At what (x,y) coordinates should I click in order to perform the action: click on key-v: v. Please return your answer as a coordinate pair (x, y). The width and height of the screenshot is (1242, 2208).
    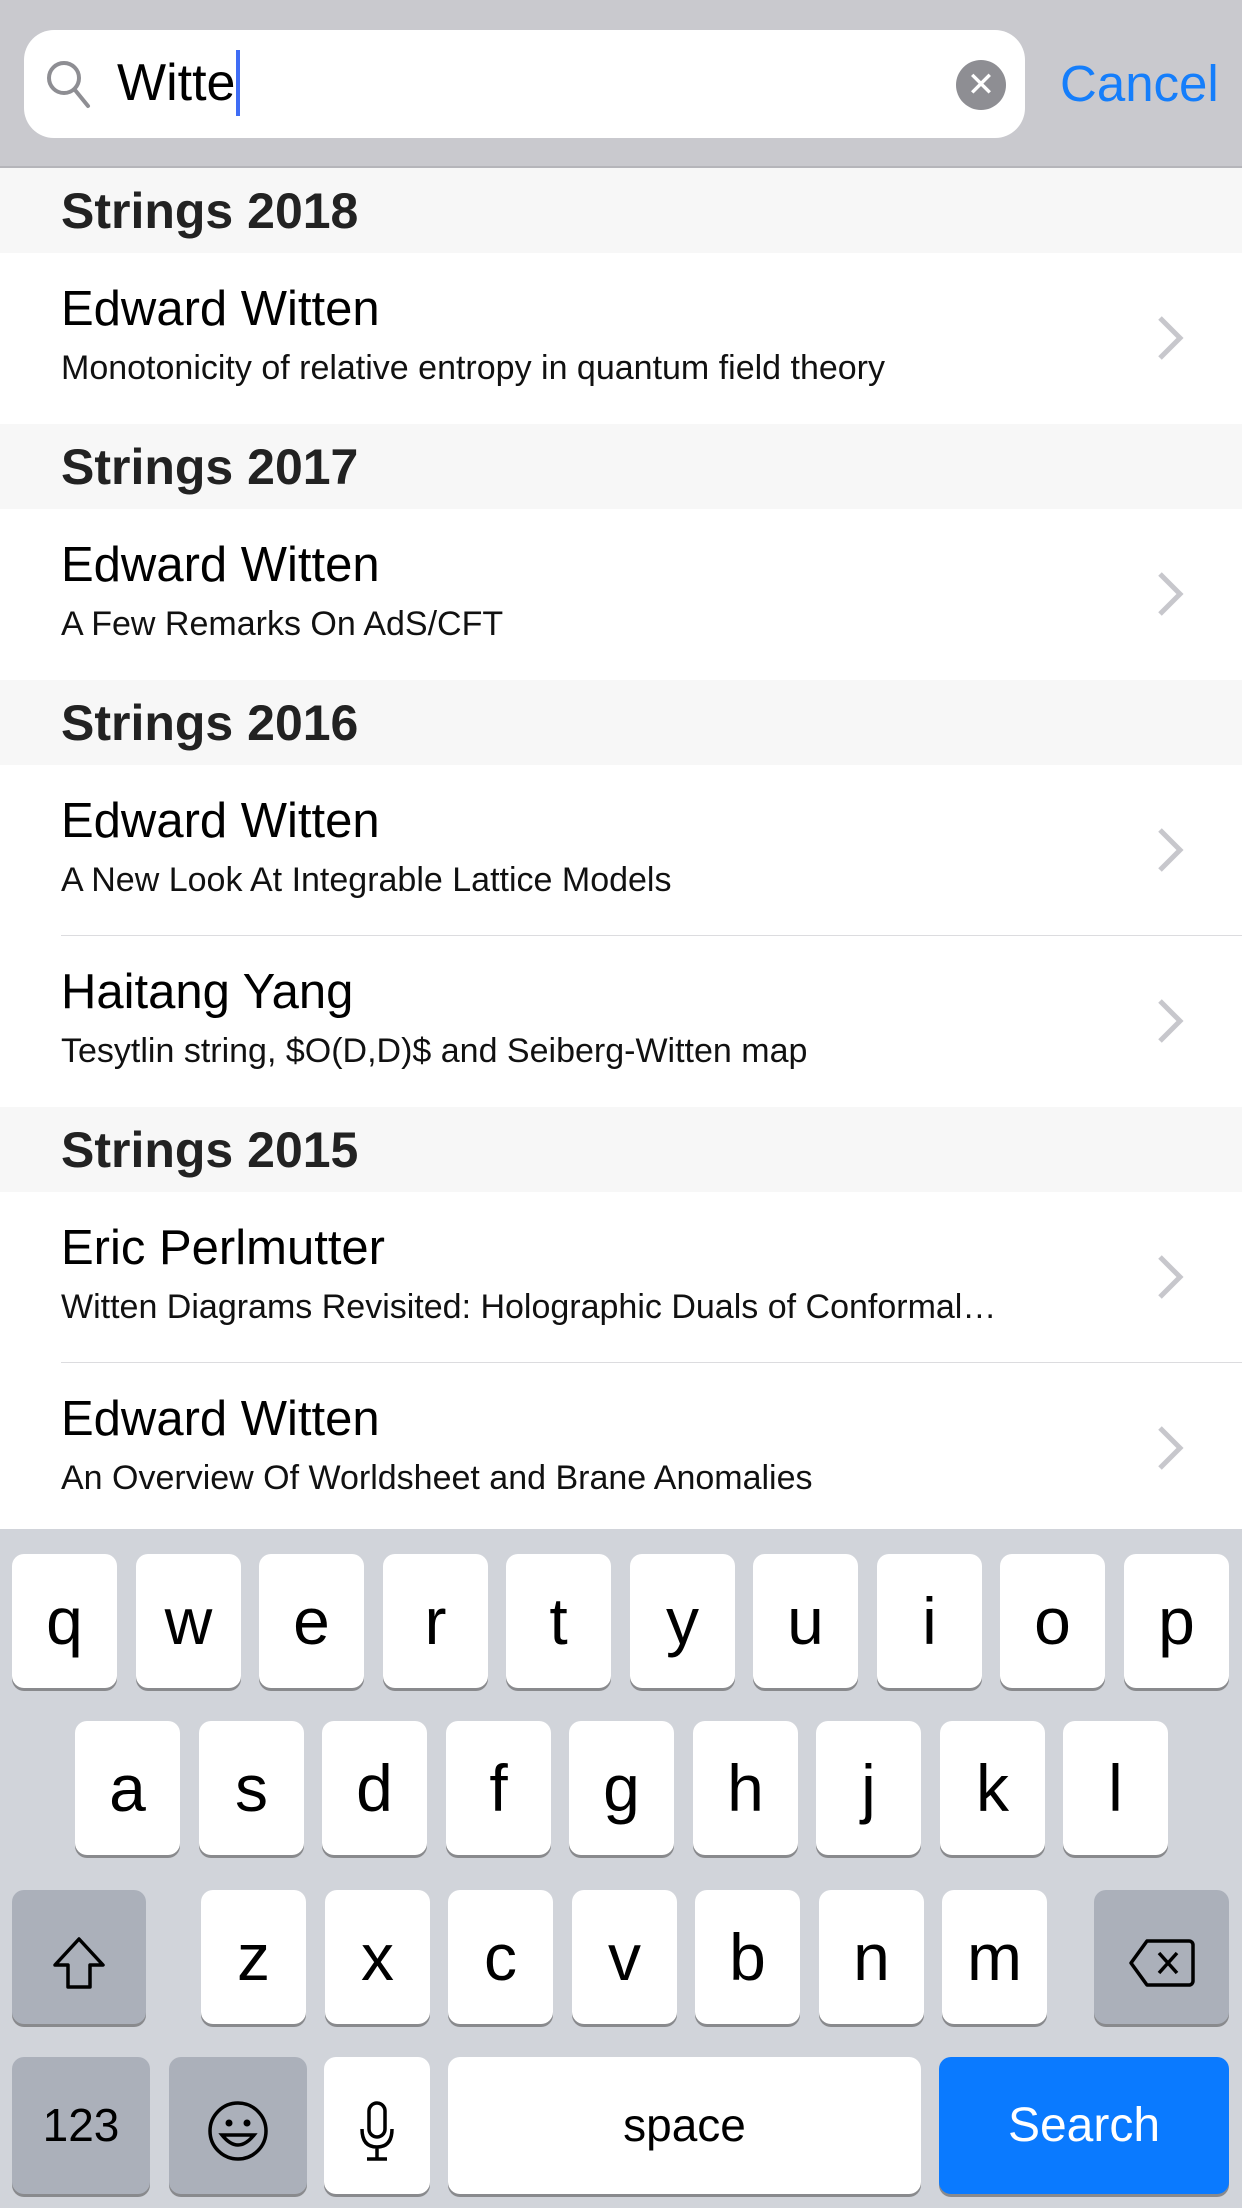
    Looking at the image, I should click on (624, 1957).